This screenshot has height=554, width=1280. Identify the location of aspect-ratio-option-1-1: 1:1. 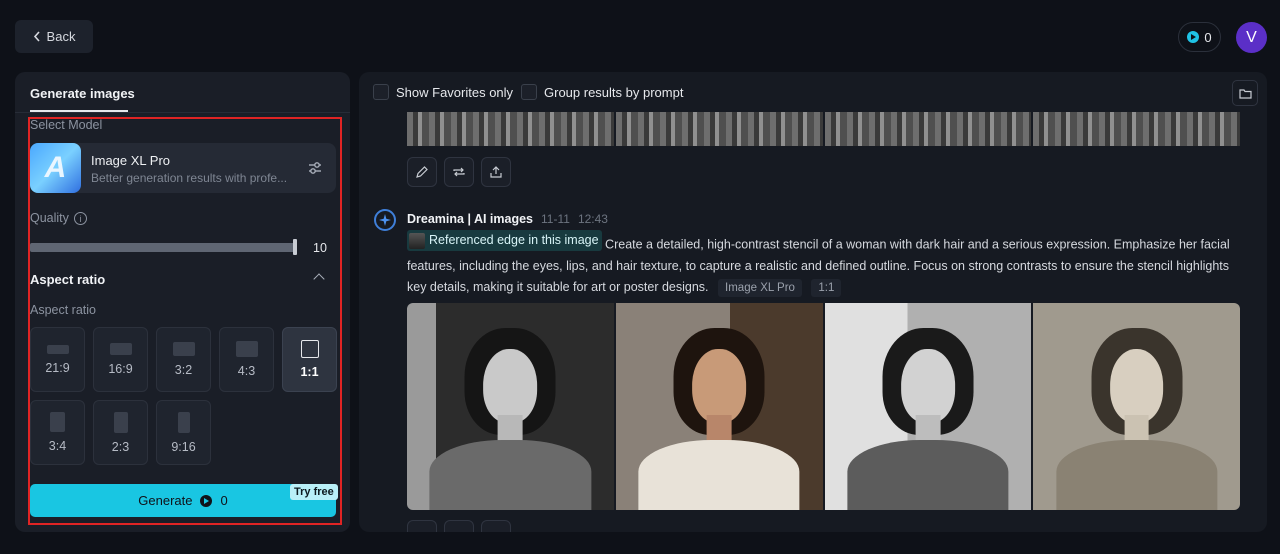
(309, 359).